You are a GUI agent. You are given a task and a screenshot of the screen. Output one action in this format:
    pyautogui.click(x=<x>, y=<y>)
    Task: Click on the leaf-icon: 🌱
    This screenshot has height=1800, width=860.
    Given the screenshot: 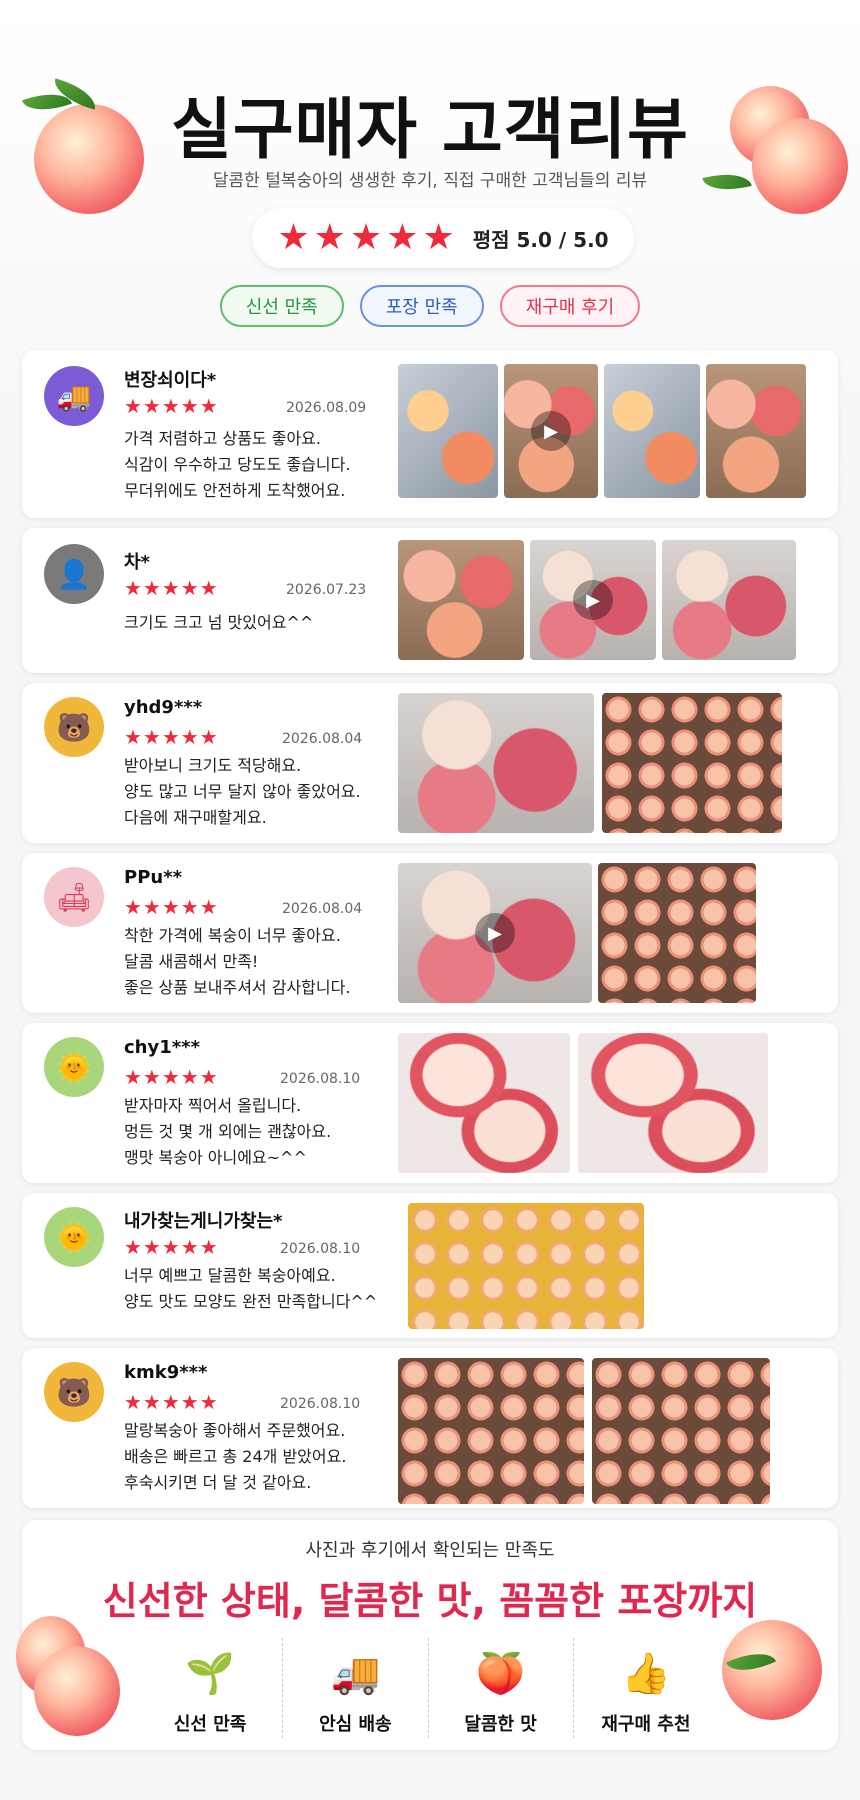 What is the action you would take?
    pyautogui.click(x=210, y=1673)
    